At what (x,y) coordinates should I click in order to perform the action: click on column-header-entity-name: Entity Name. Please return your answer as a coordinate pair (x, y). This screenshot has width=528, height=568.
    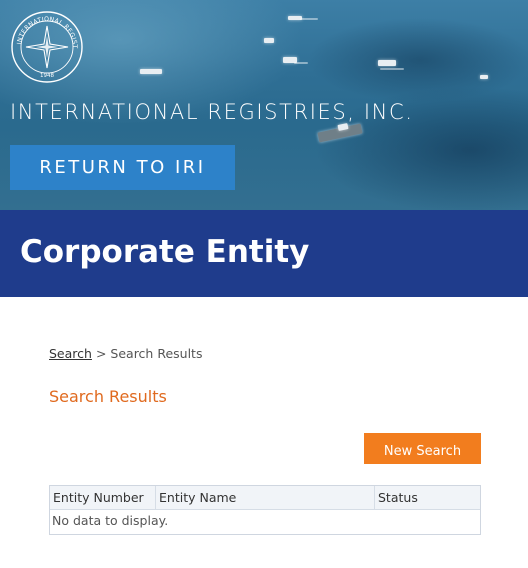
    Looking at the image, I should click on (265, 497).